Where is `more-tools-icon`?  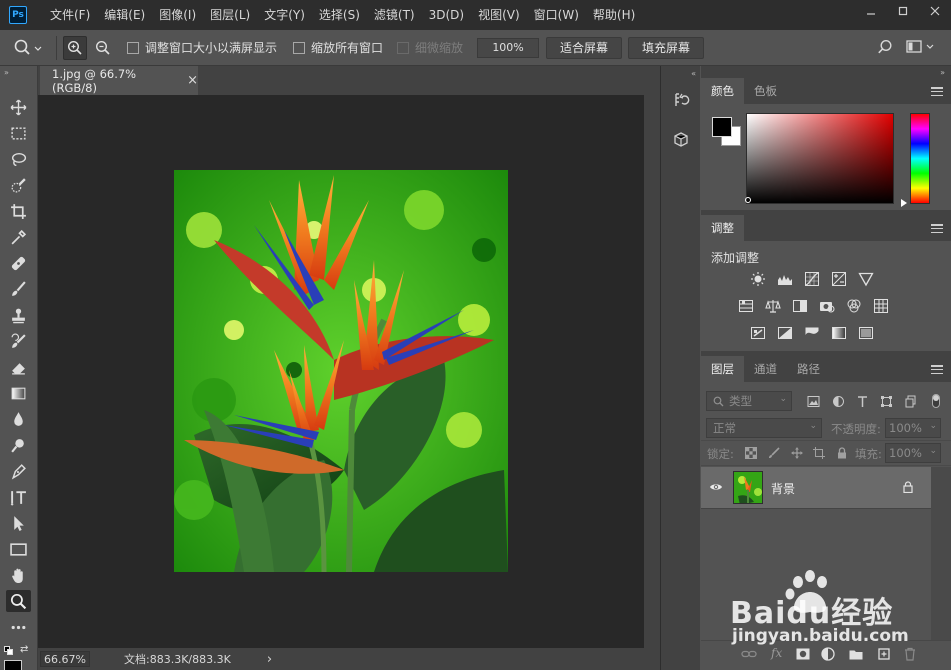 more-tools-icon is located at coordinates (18, 627).